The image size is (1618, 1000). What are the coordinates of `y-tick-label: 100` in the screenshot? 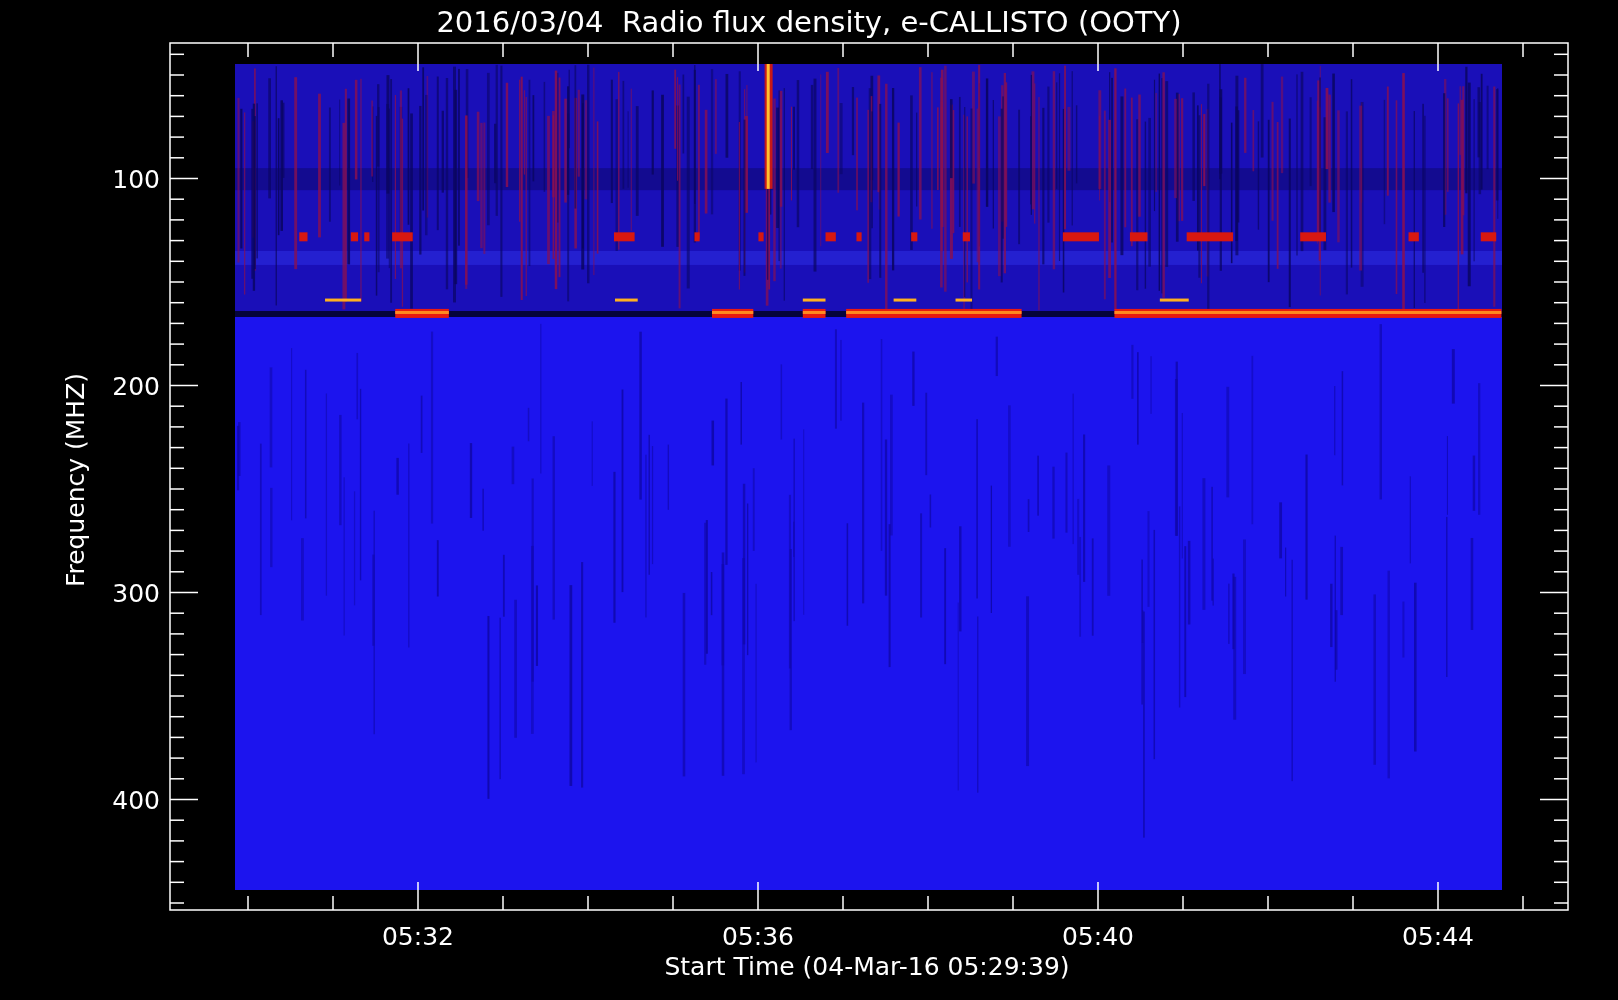 It's located at (136, 179).